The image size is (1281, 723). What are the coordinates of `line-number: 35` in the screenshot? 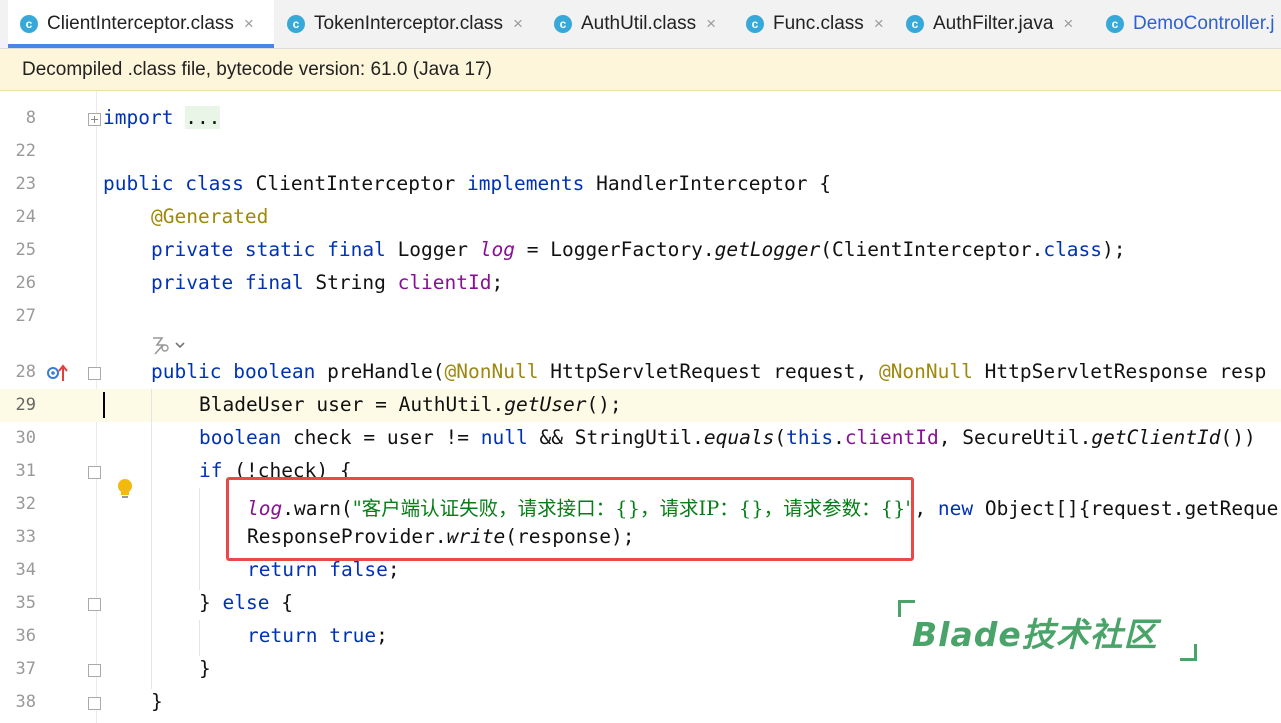 It's located at (25, 603).